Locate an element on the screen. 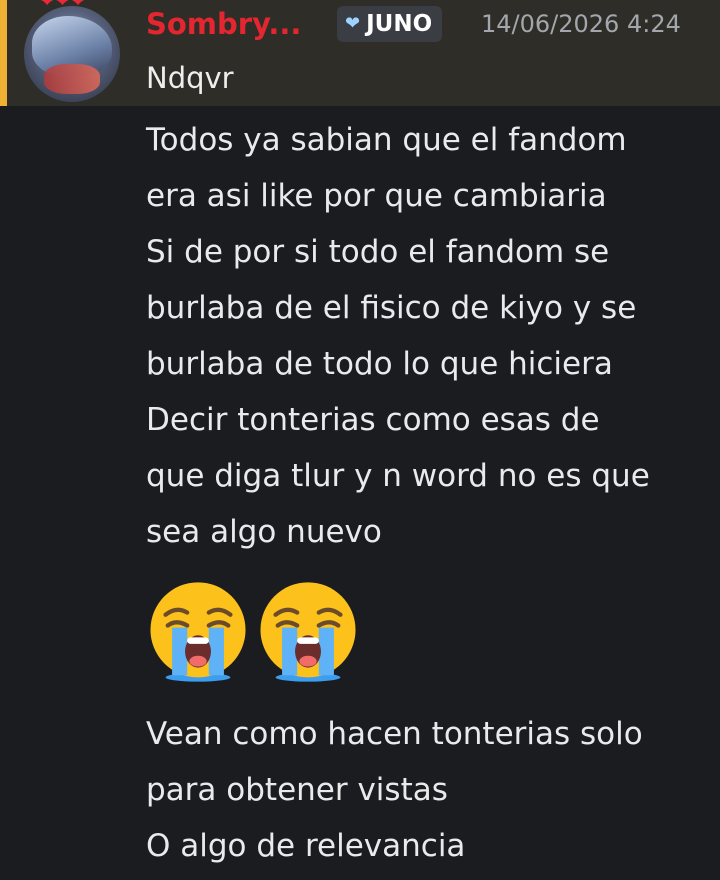 The height and width of the screenshot is (880, 720). message-line: Vean como hacen tonterias solo is located at coordinates (394, 734).